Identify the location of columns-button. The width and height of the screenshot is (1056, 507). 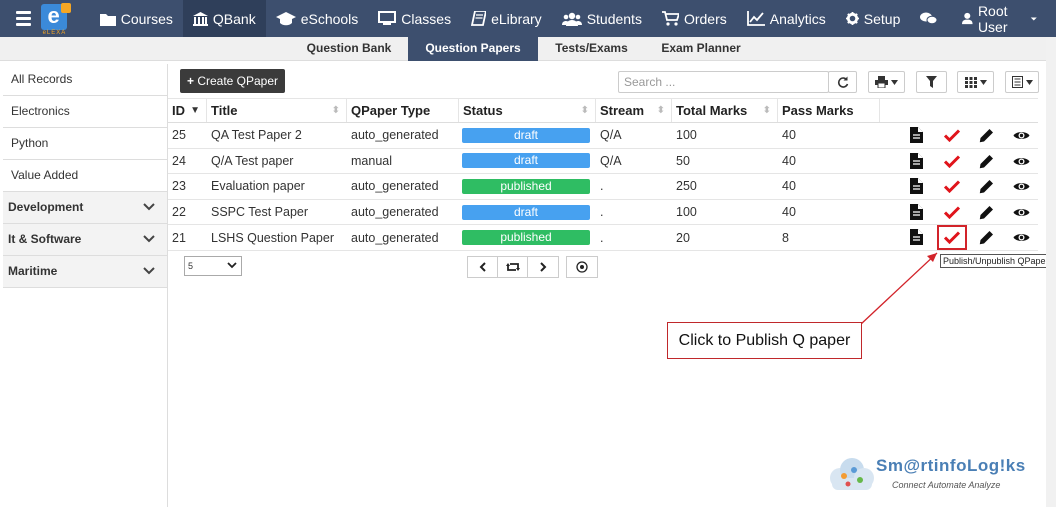
(975, 82).